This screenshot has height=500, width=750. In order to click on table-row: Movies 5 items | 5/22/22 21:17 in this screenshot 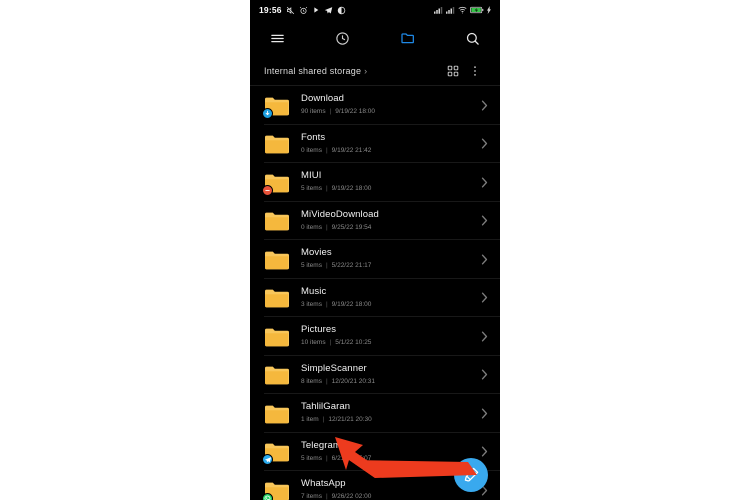, I will do `click(375, 259)`.